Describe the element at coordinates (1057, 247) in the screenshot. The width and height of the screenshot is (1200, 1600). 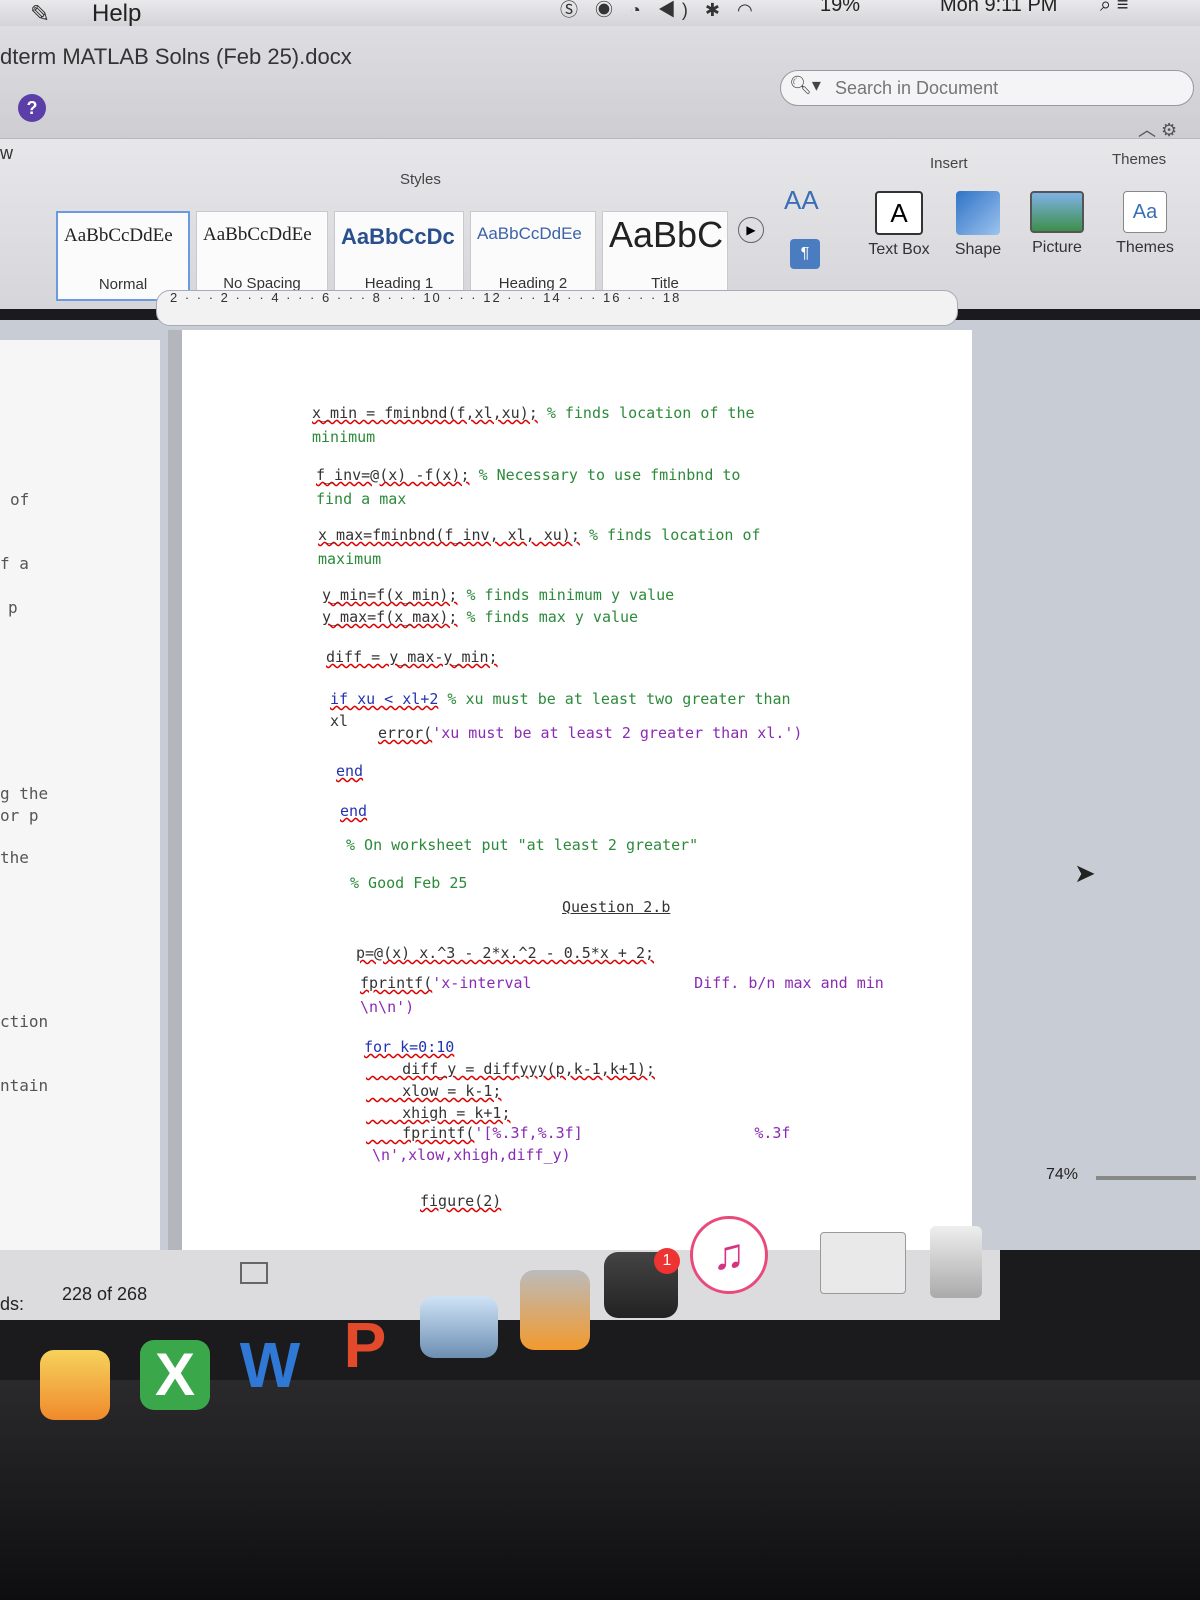
I see `tool-label: Picture` at that location.